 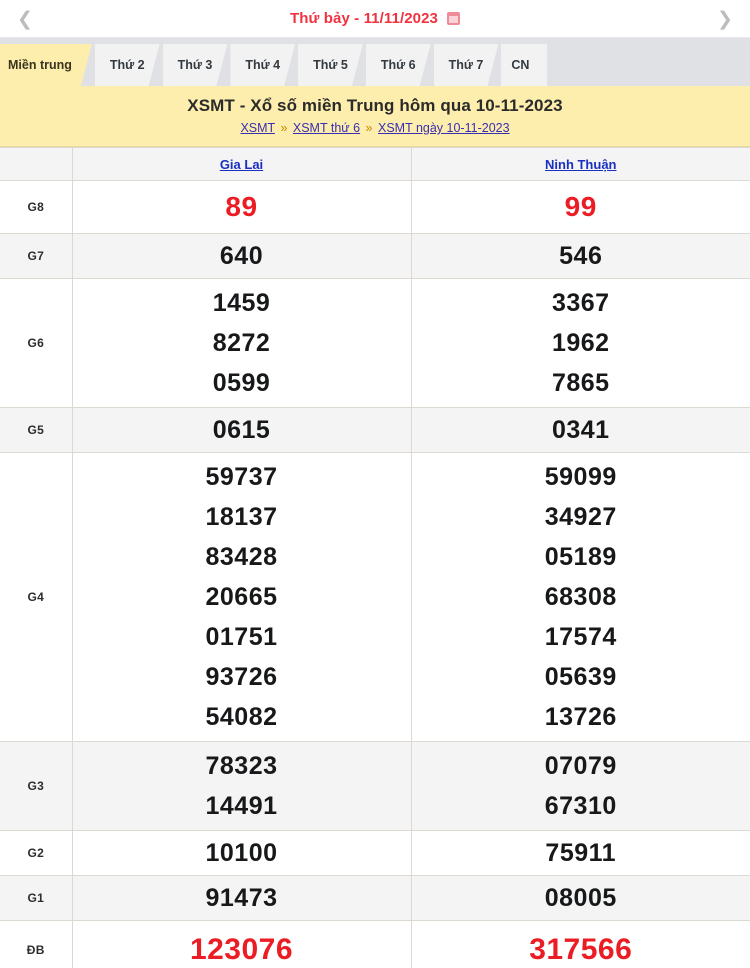 What do you see at coordinates (725, 19) in the screenshot?
I see `chevron-right-icon: ❯` at bounding box center [725, 19].